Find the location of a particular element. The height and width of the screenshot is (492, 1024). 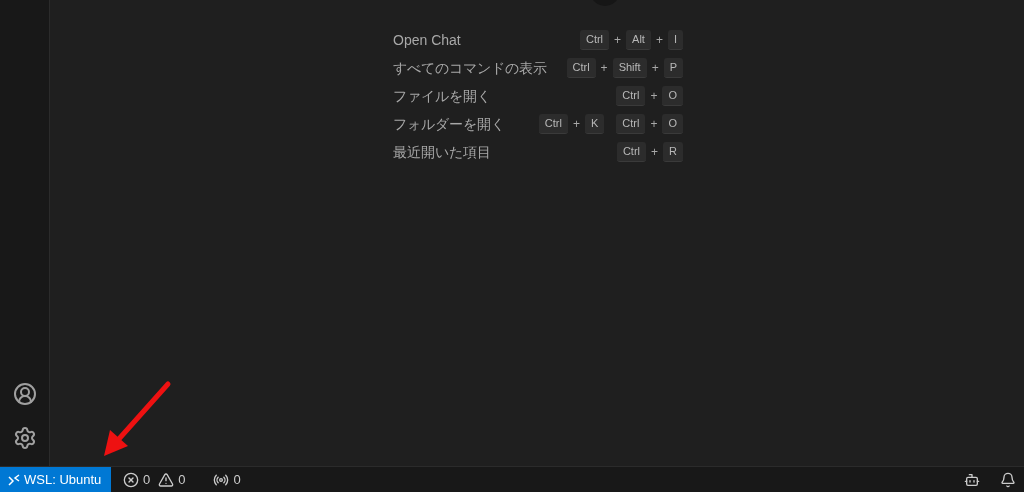

command-label: フォルダーを開く is located at coordinates (449, 124).